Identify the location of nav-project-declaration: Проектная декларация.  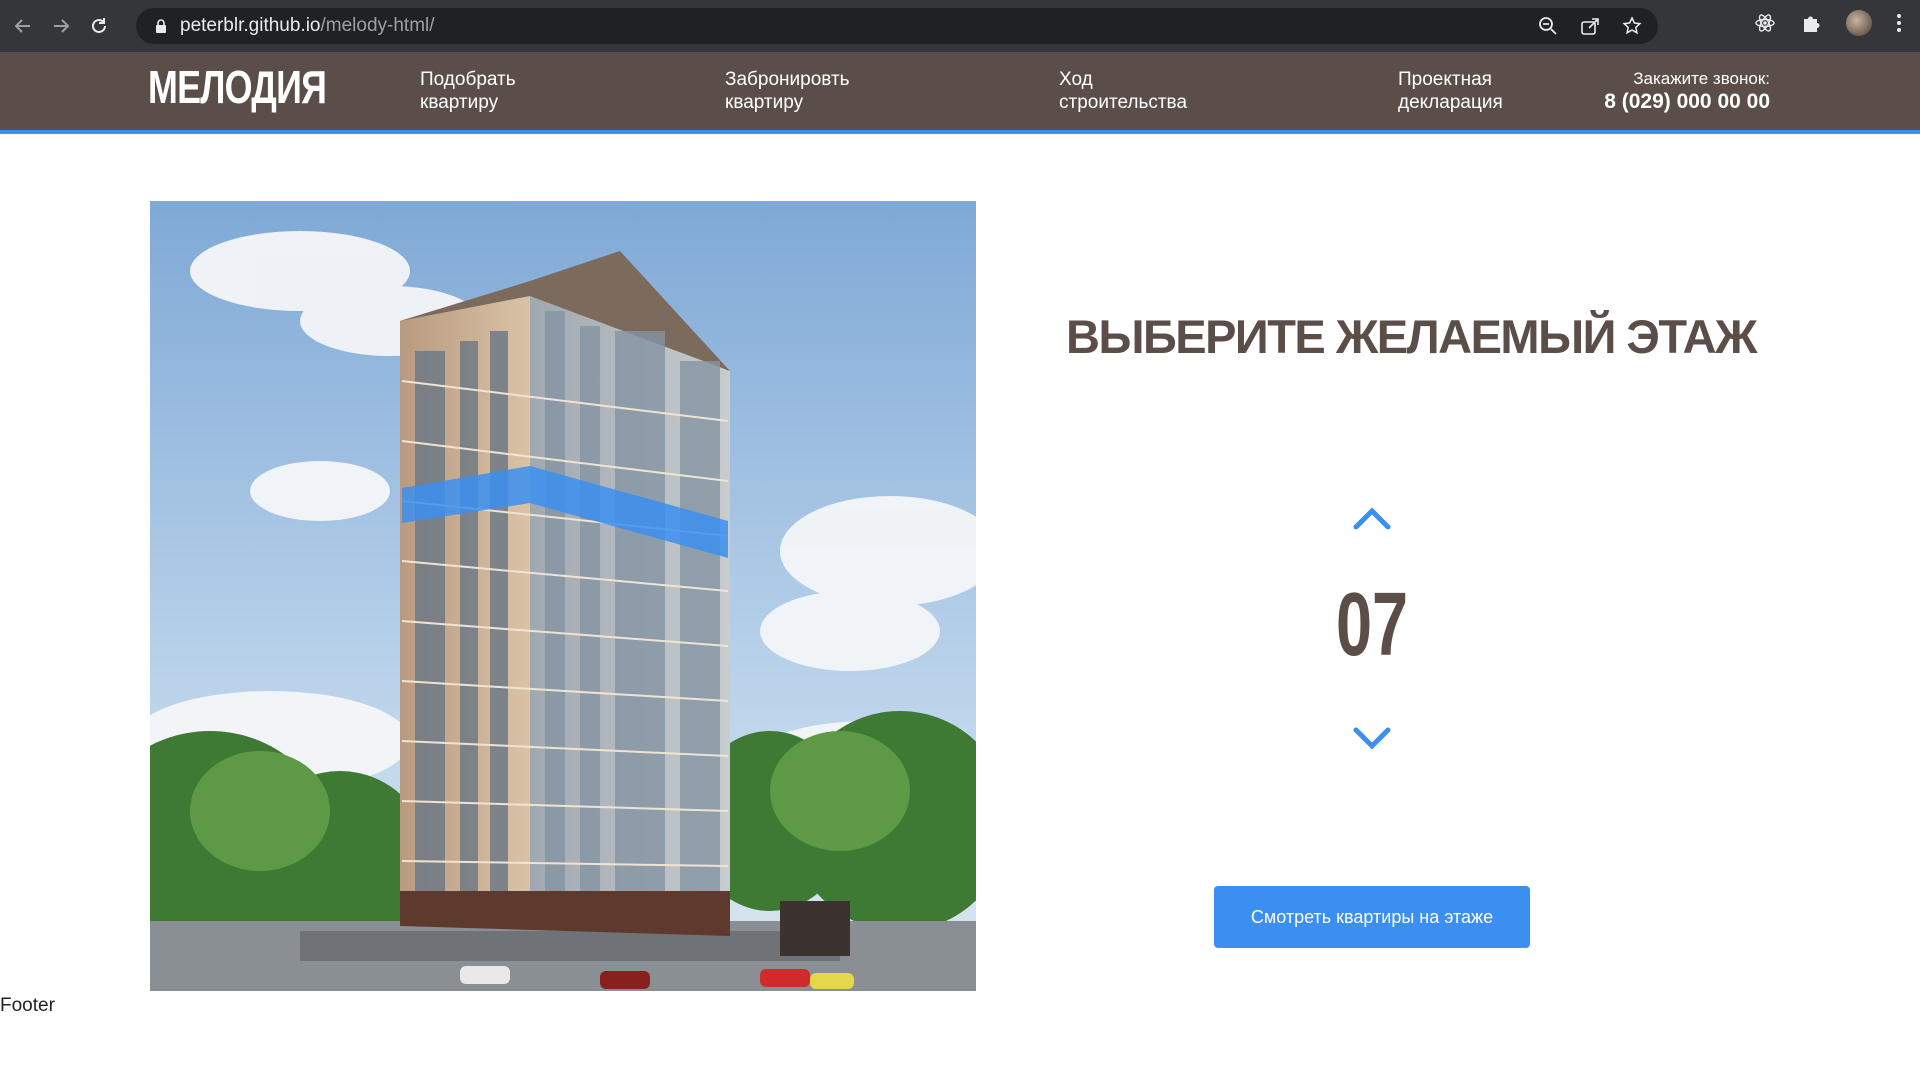
(1498, 91).